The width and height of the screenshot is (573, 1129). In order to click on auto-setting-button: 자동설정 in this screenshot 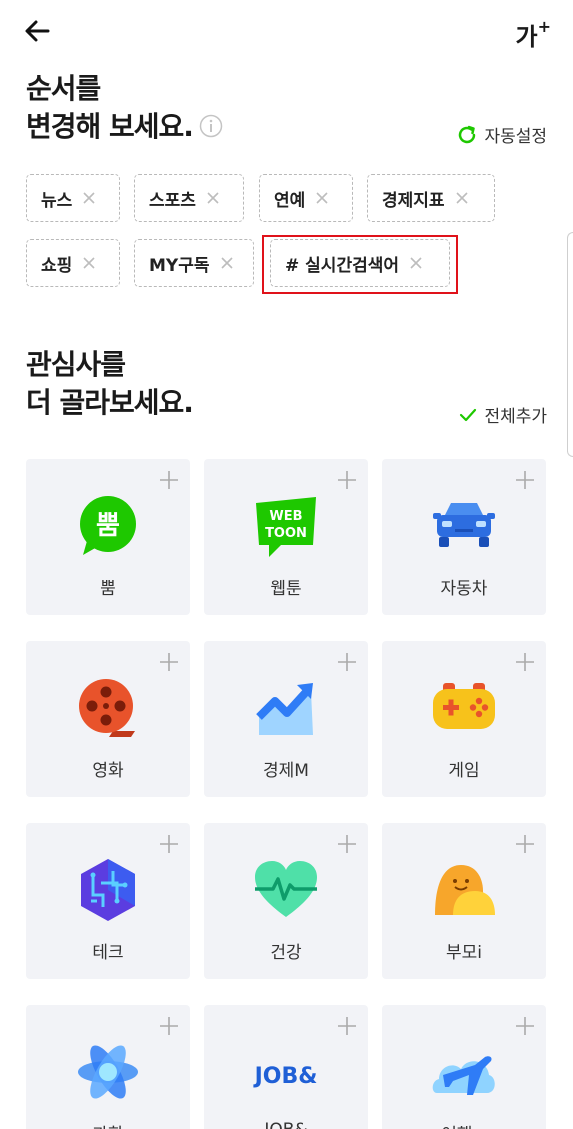, I will do `click(501, 134)`.